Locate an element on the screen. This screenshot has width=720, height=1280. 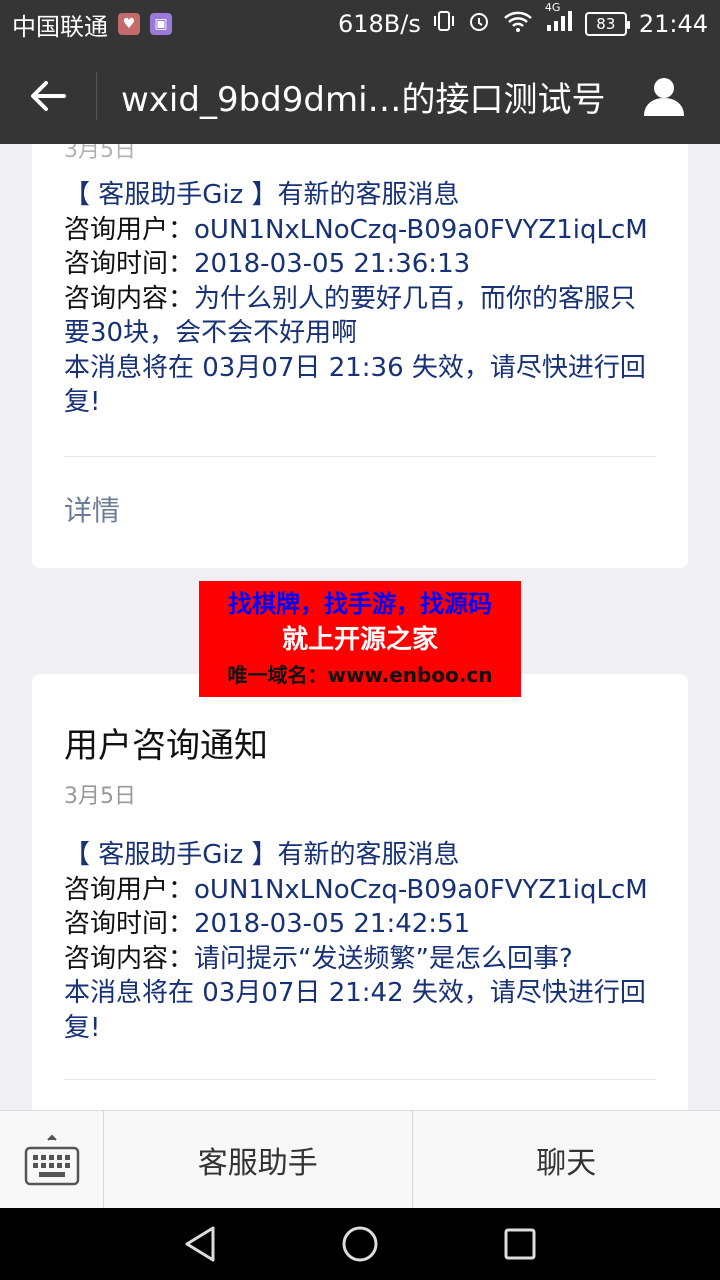
ad-line-2: 就上开源之家 is located at coordinates (359, 640).